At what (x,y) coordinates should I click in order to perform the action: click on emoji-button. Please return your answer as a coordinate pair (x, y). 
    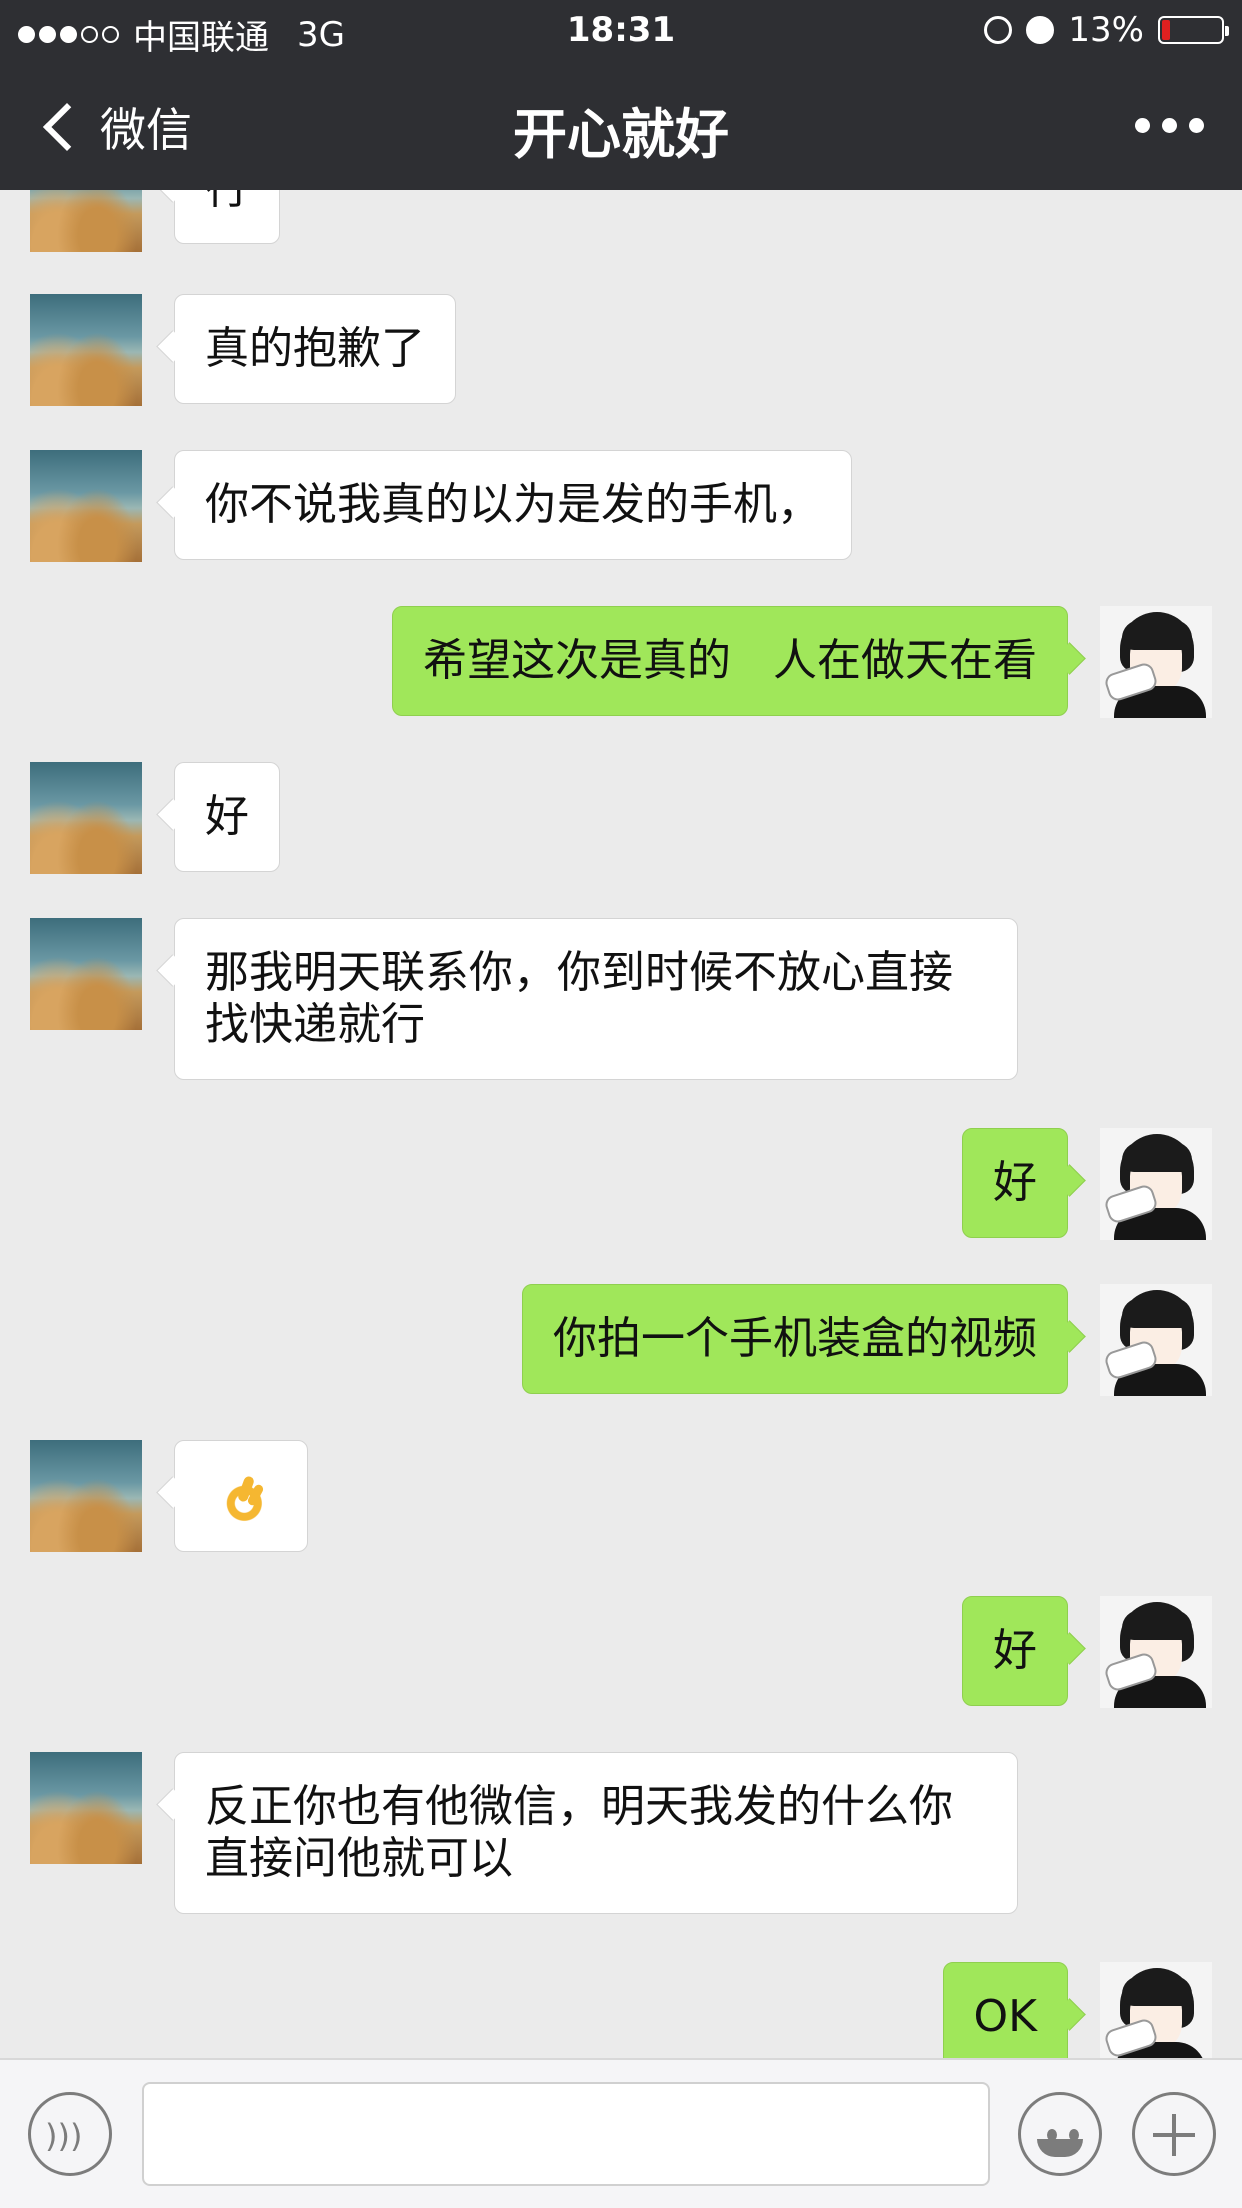
    Looking at the image, I should click on (1060, 2134).